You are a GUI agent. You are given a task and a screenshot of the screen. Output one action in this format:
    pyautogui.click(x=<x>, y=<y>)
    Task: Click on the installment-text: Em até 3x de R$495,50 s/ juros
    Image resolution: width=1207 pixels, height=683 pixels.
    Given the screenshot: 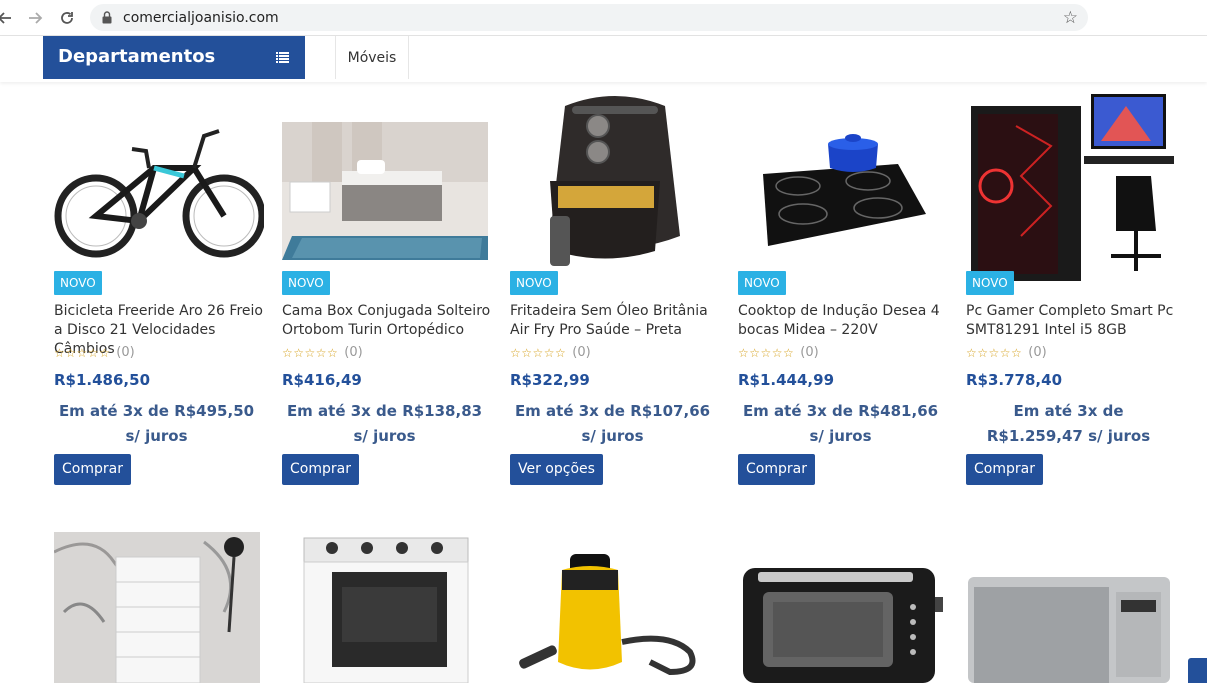 What is the action you would take?
    pyautogui.click(x=156, y=423)
    